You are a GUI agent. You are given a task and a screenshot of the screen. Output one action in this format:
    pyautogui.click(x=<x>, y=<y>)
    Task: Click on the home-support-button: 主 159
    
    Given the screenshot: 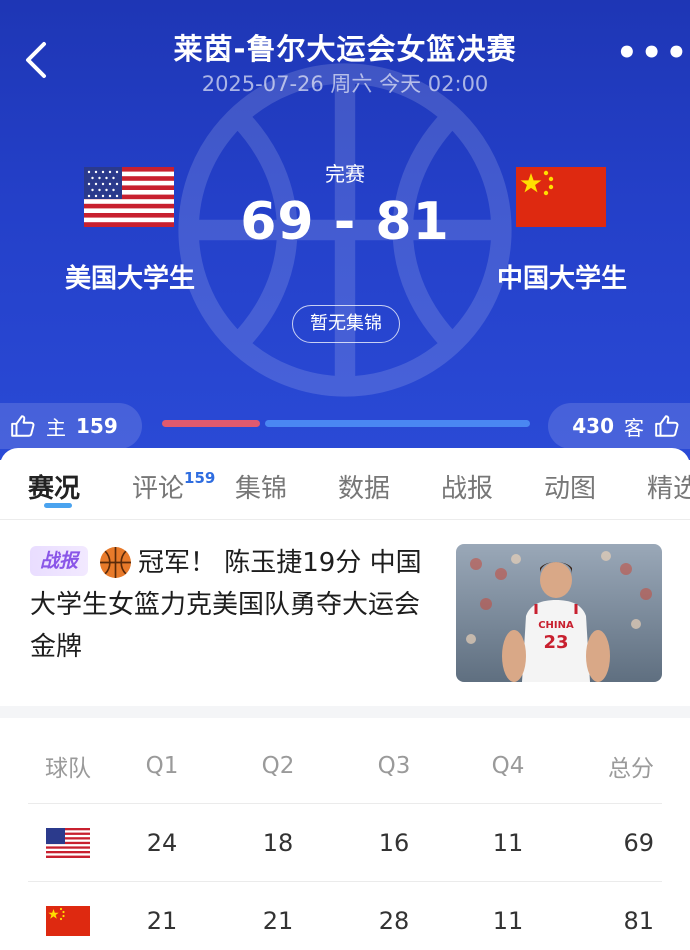 What is the action you would take?
    pyautogui.click(x=71, y=426)
    